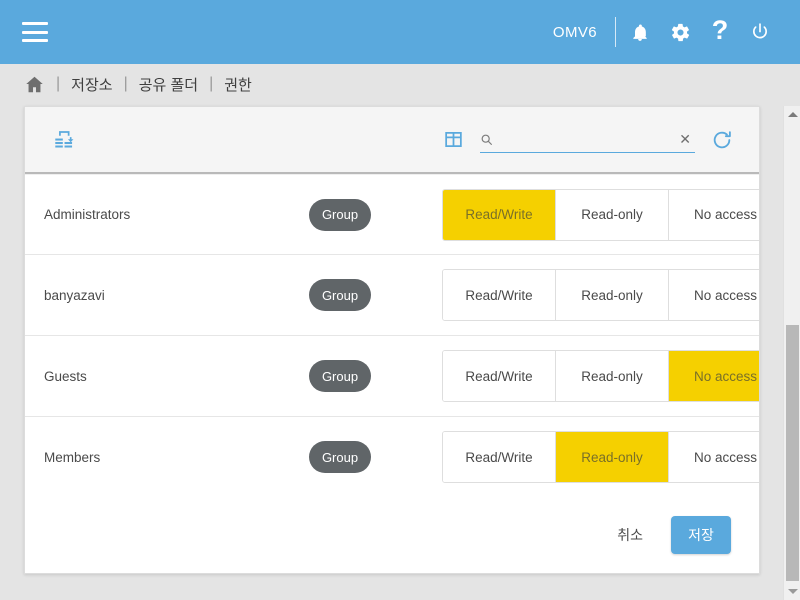 This screenshot has width=800, height=600. Describe the element at coordinates (615, 32) in the screenshot. I see `header-divider` at that location.